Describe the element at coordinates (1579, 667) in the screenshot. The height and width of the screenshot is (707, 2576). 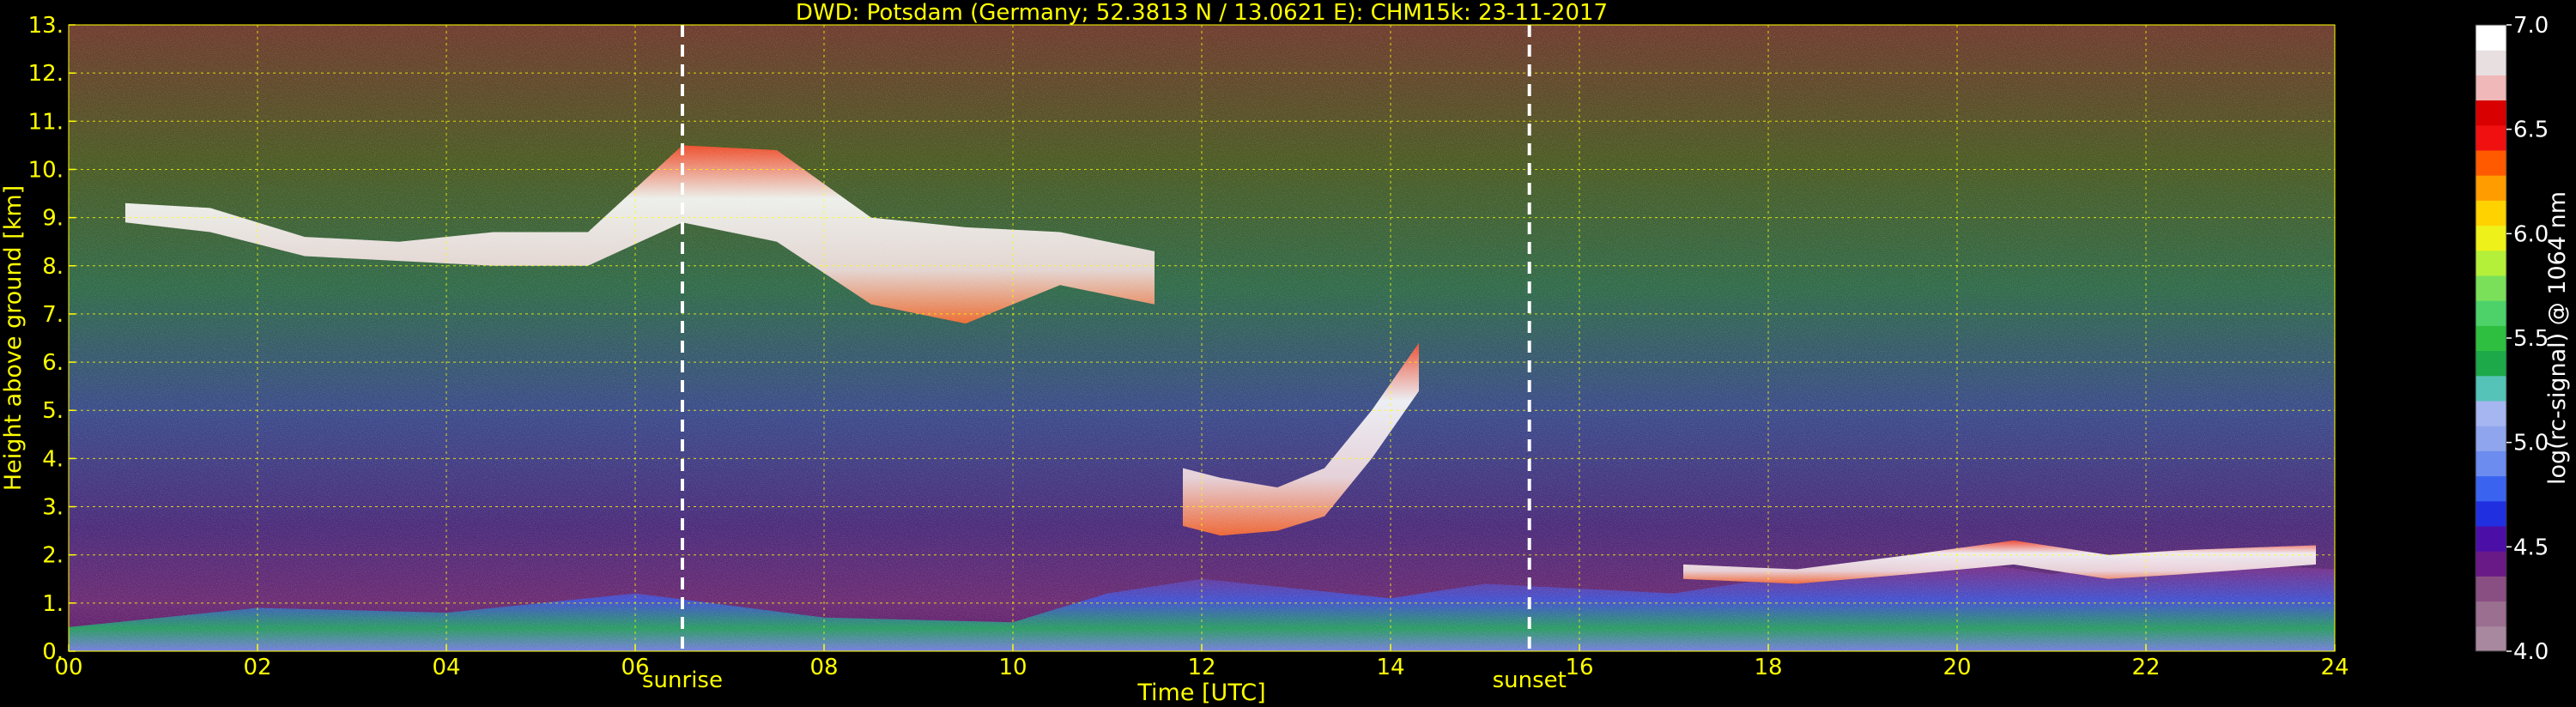
I see `x-tick-label: 16` at that location.